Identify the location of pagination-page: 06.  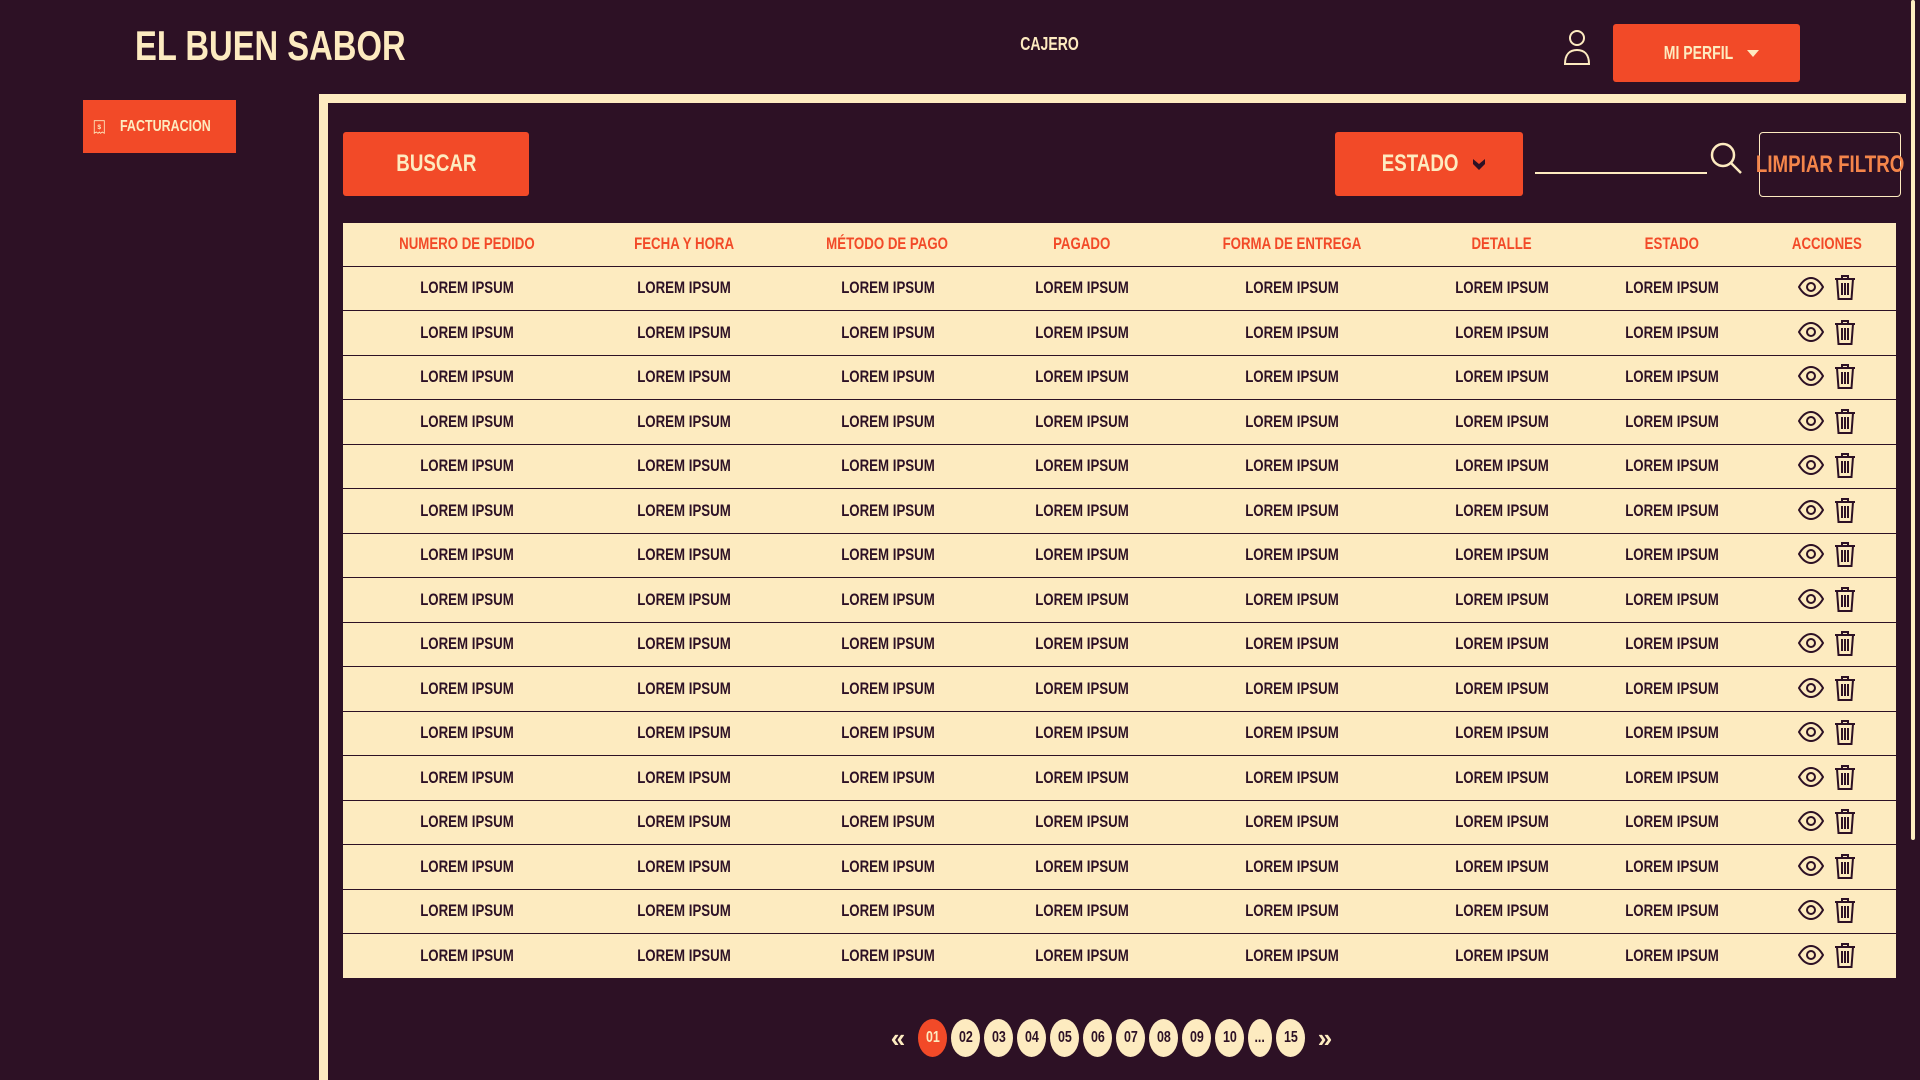
(1097, 1038).